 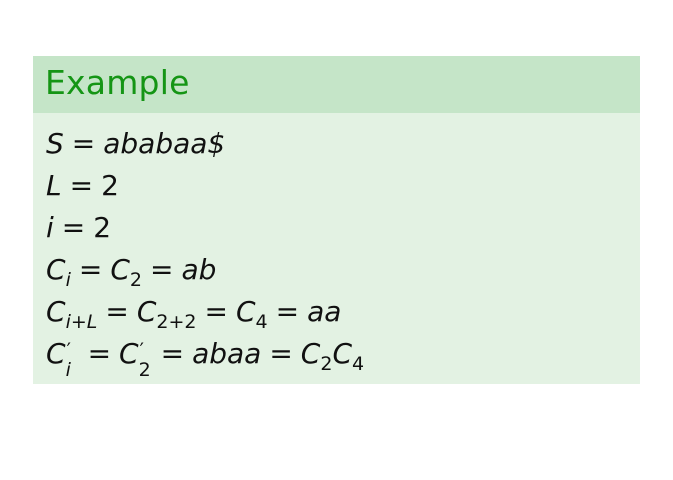 I want to click on math-subscript: i, so click(x=68, y=370).